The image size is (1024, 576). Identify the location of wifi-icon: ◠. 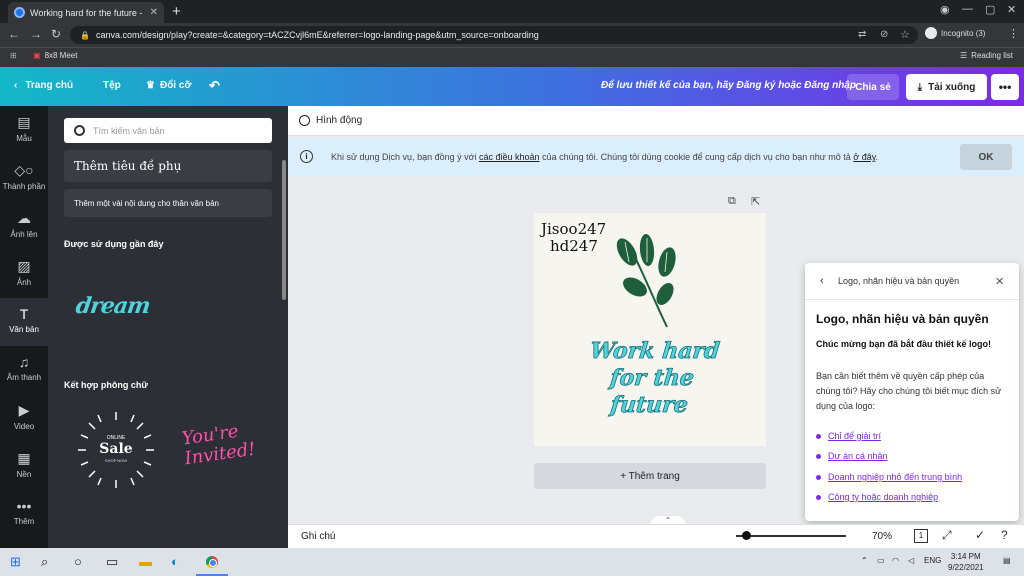
(895, 560).